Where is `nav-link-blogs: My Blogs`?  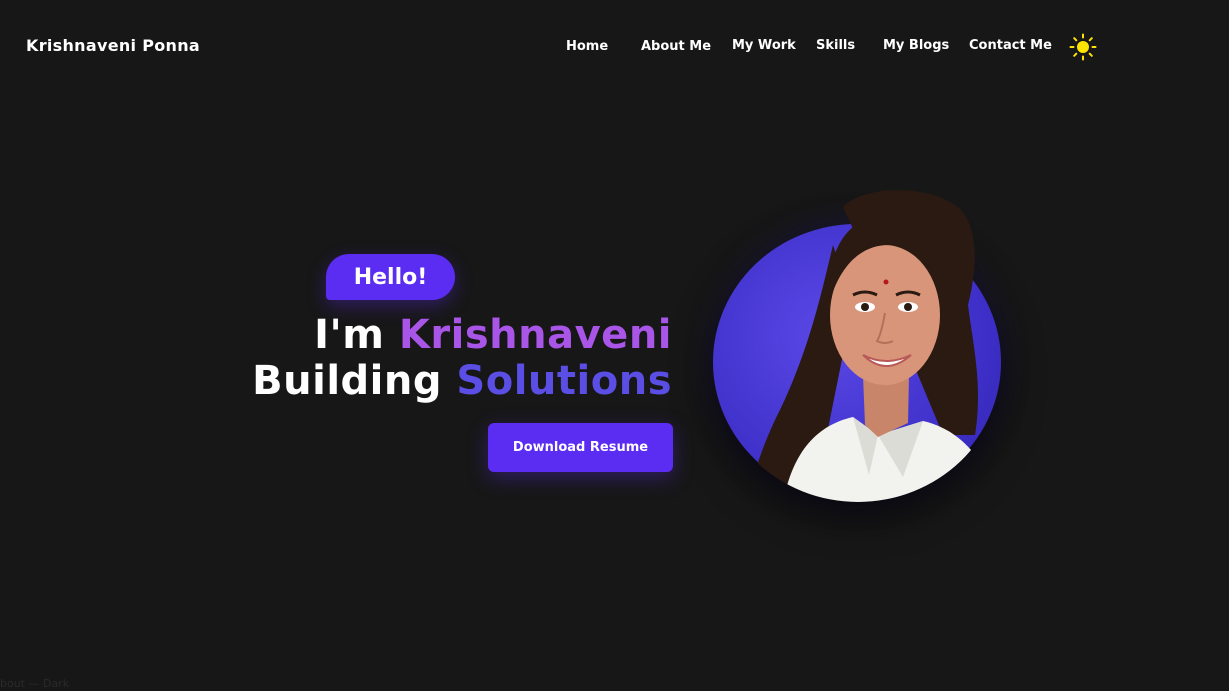
nav-link-blogs: My Blogs is located at coordinates (916, 45).